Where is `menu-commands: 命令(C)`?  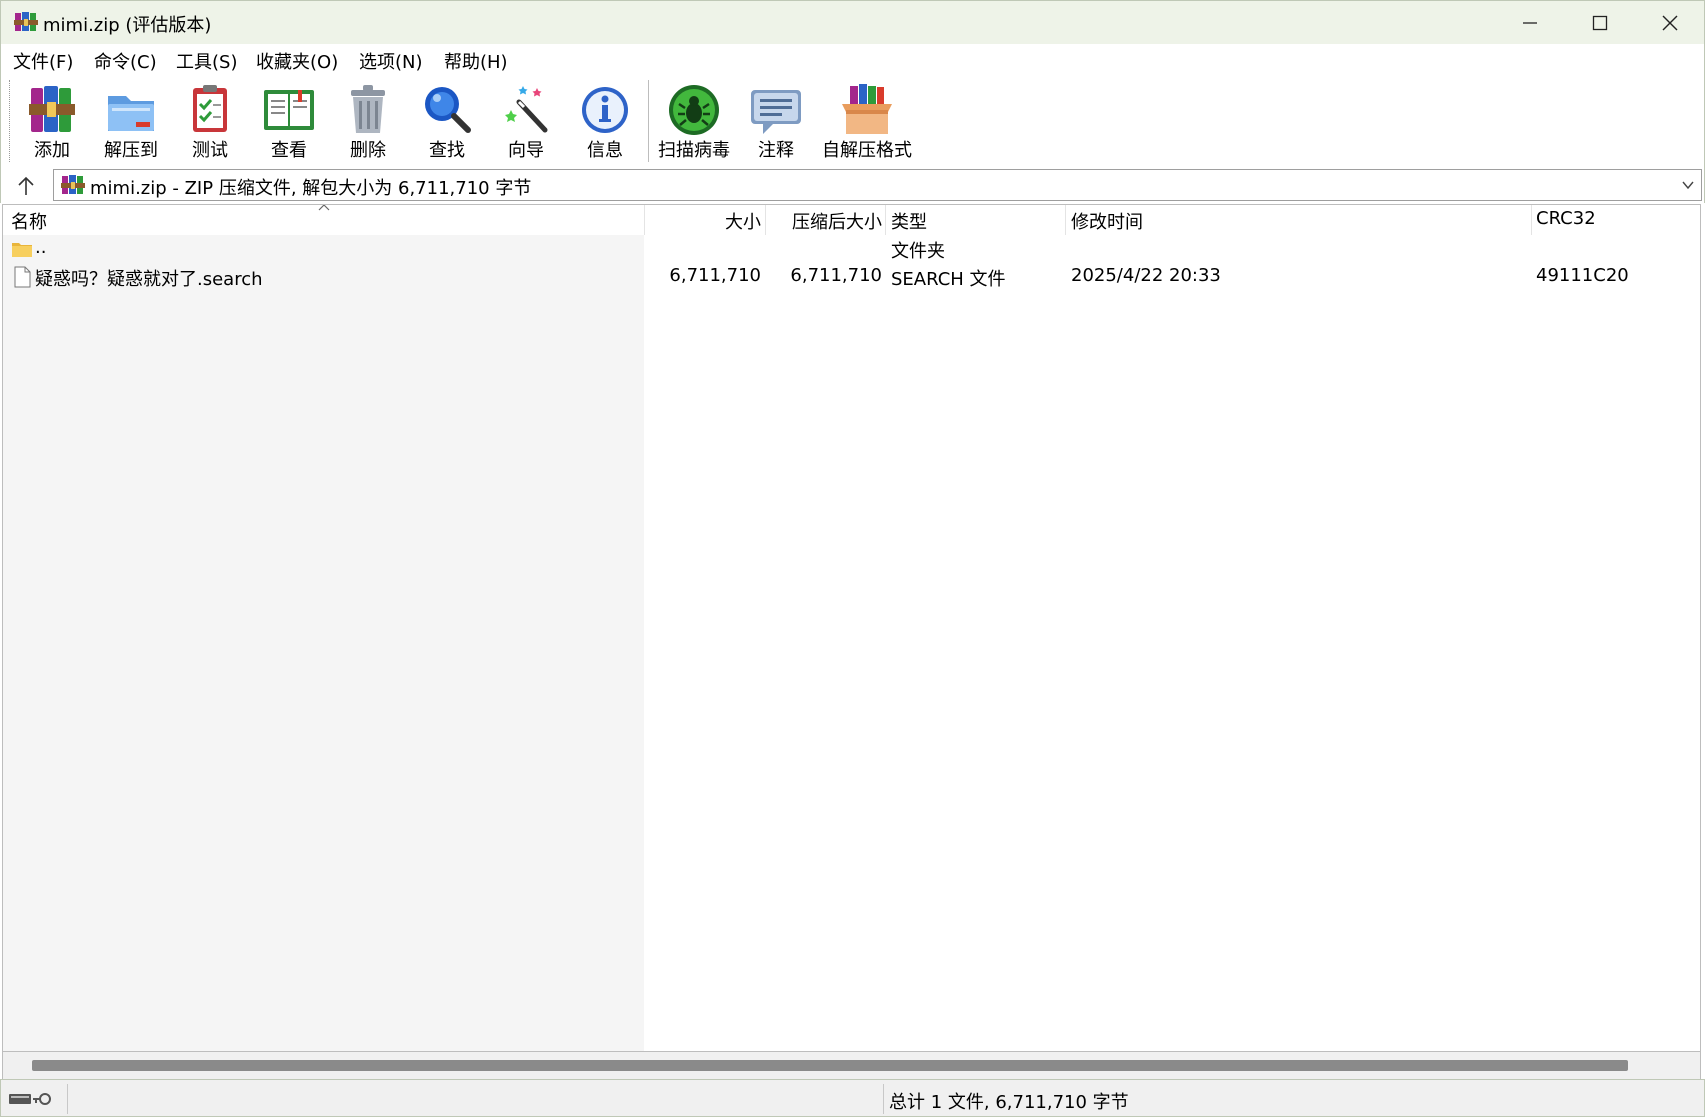 menu-commands: 命令(C) is located at coordinates (125, 61).